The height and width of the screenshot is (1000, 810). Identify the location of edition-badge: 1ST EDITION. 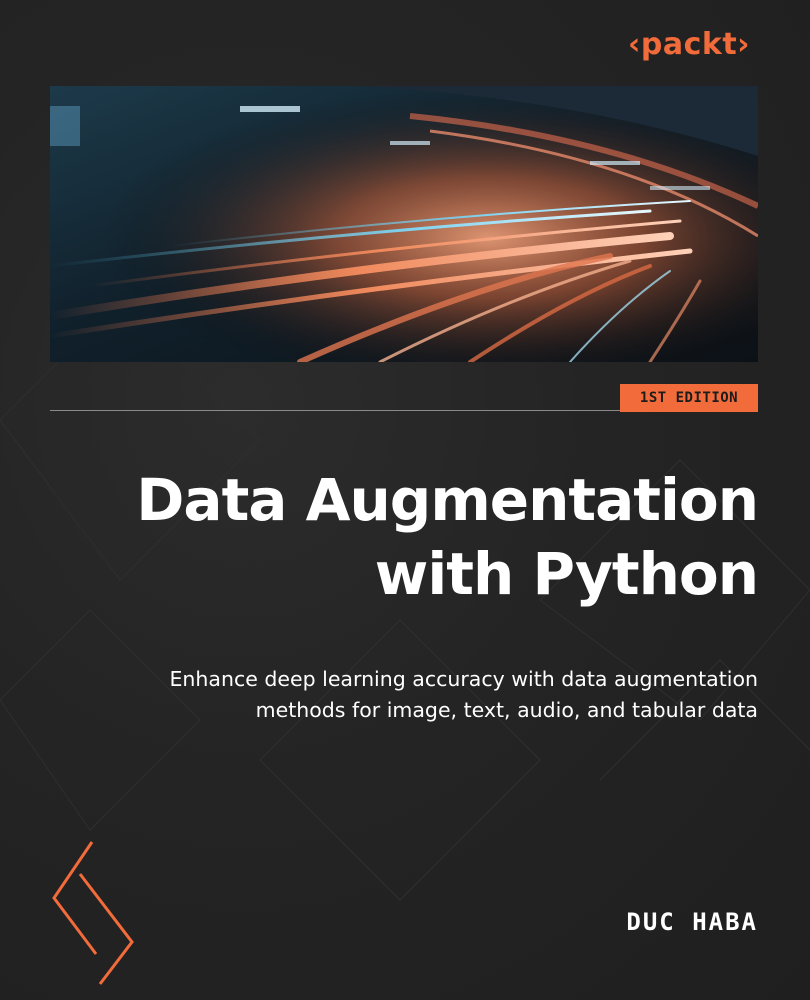
(689, 398).